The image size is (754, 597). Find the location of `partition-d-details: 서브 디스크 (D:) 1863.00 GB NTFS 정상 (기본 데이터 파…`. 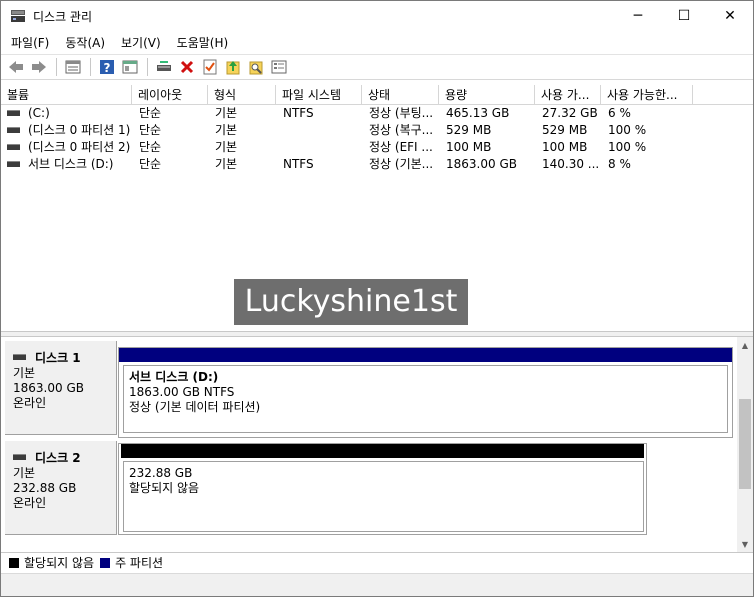

partition-d-details: 서브 디스크 (D:) 1863.00 GB NTFS 정상 (기본 데이터 파… is located at coordinates (425, 399).